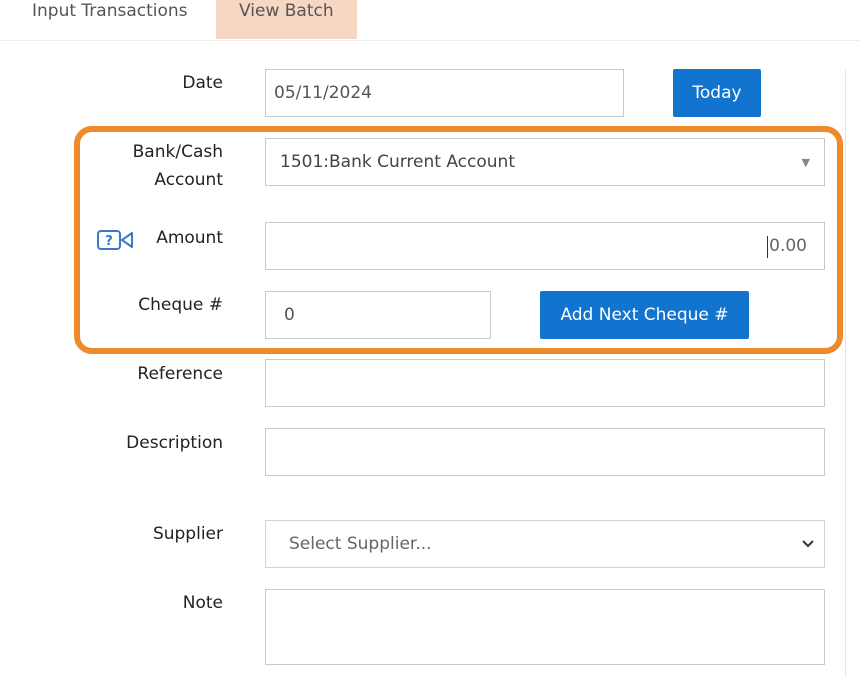 The height and width of the screenshot is (676, 860). Describe the element at coordinates (767, 247) in the screenshot. I see `text-cursor` at that location.